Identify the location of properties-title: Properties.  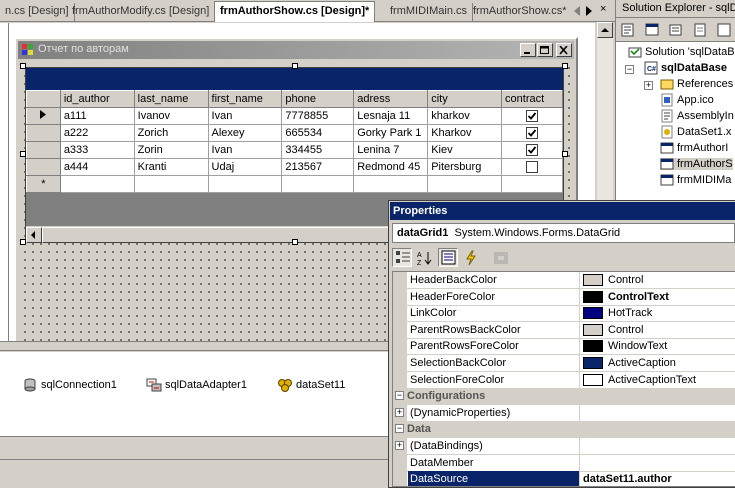
(562, 211).